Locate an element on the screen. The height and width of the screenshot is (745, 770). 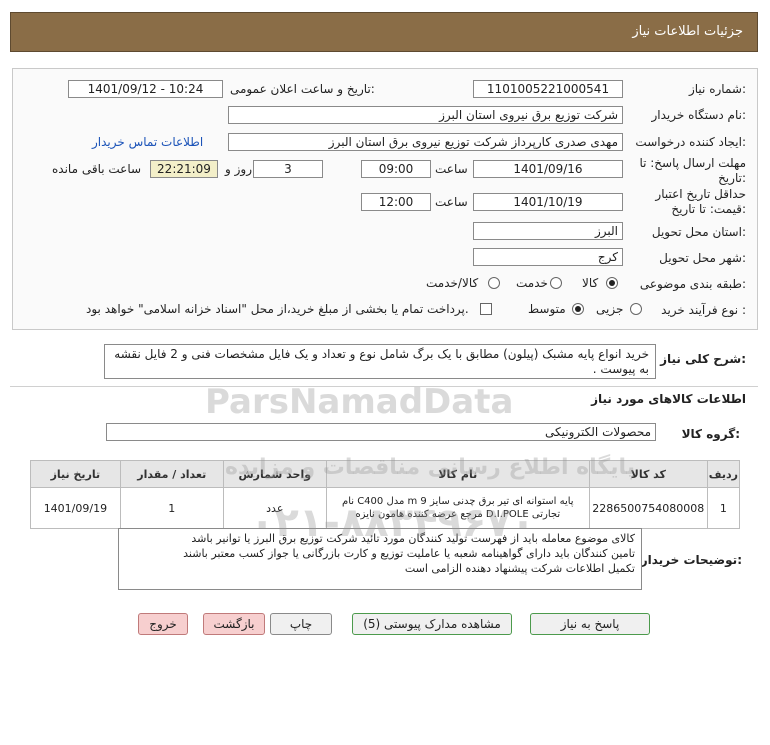
buyer-notes-label: توضیحات خریدار: is located at coordinates (691, 560).